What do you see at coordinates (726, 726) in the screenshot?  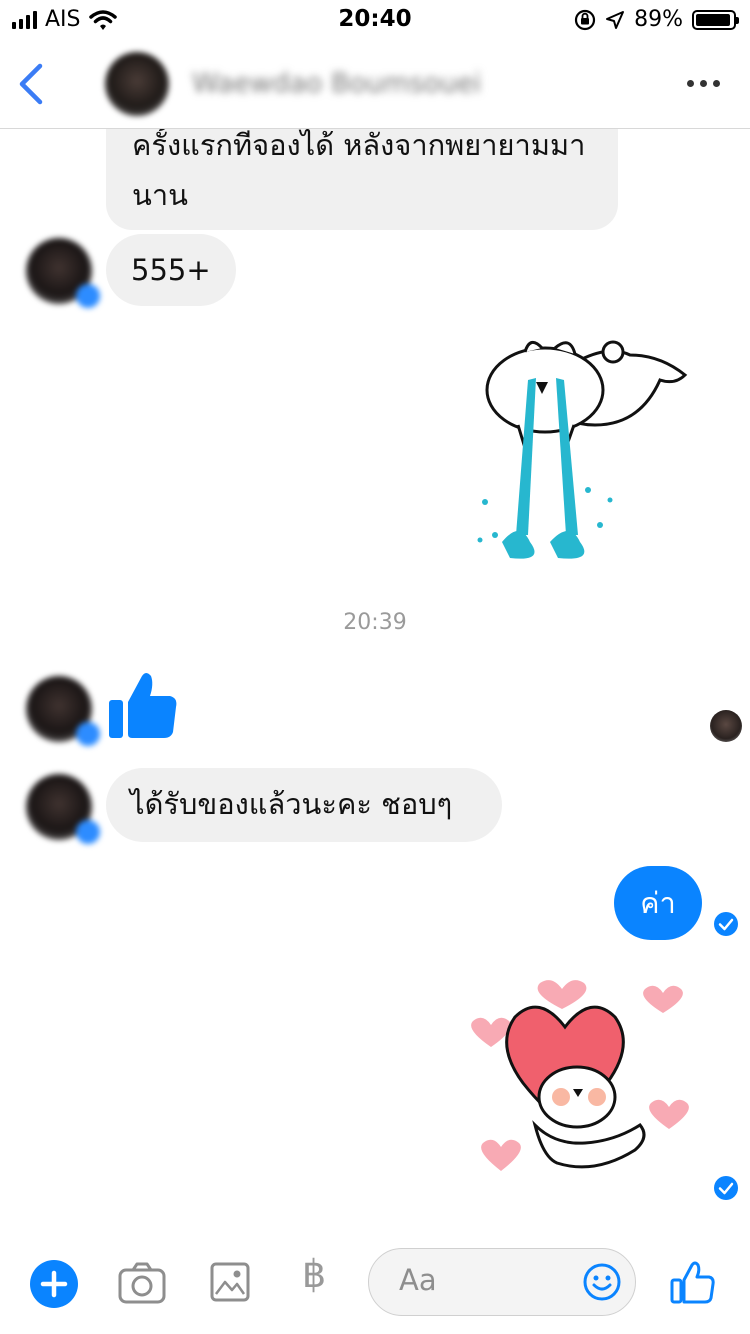 I see `read-receipt-avatar` at bounding box center [726, 726].